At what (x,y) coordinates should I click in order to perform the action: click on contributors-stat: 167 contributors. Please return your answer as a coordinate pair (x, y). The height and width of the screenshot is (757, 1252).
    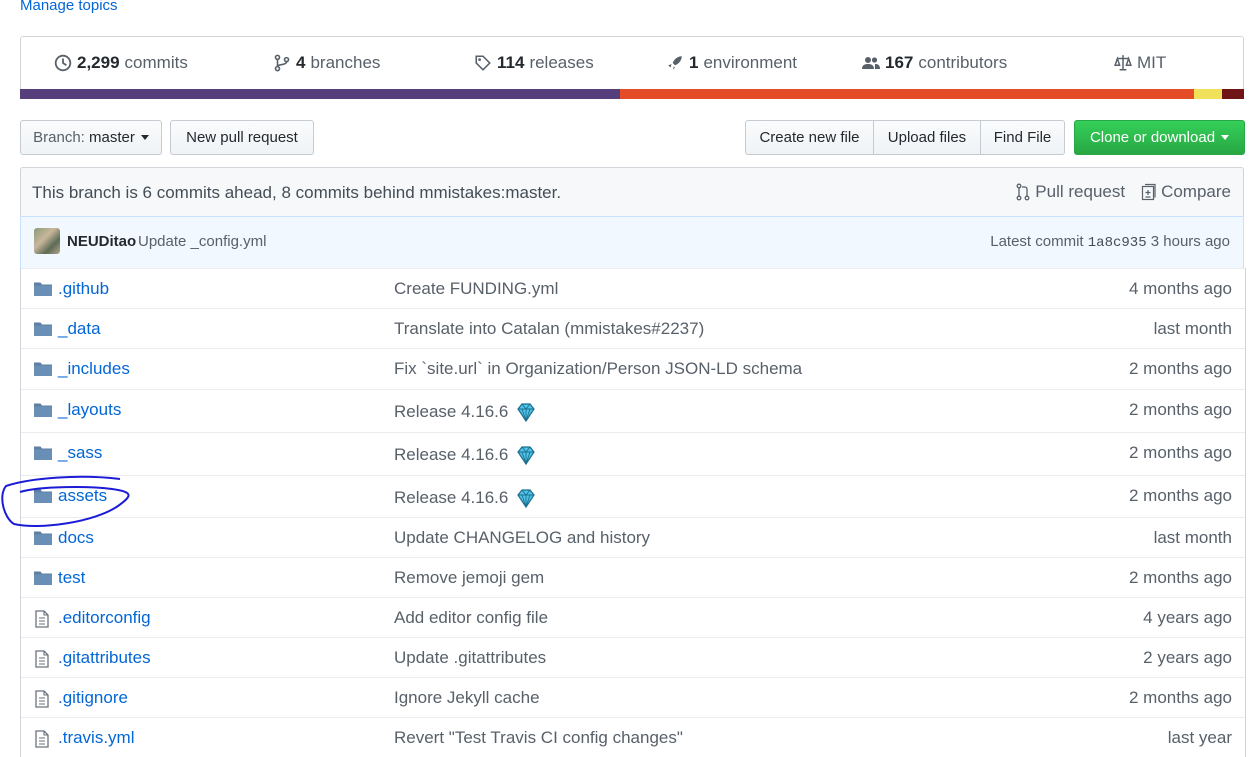
    Looking at the image, I should click on (934, 63).